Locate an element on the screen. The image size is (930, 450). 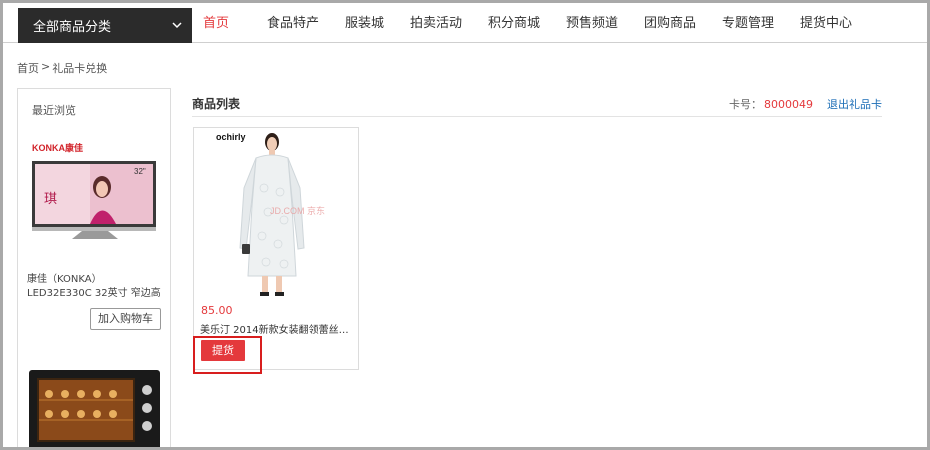
gift-card-info: 卡号： 8000049 退出礼品卡 is located at coordinates (805, 104).